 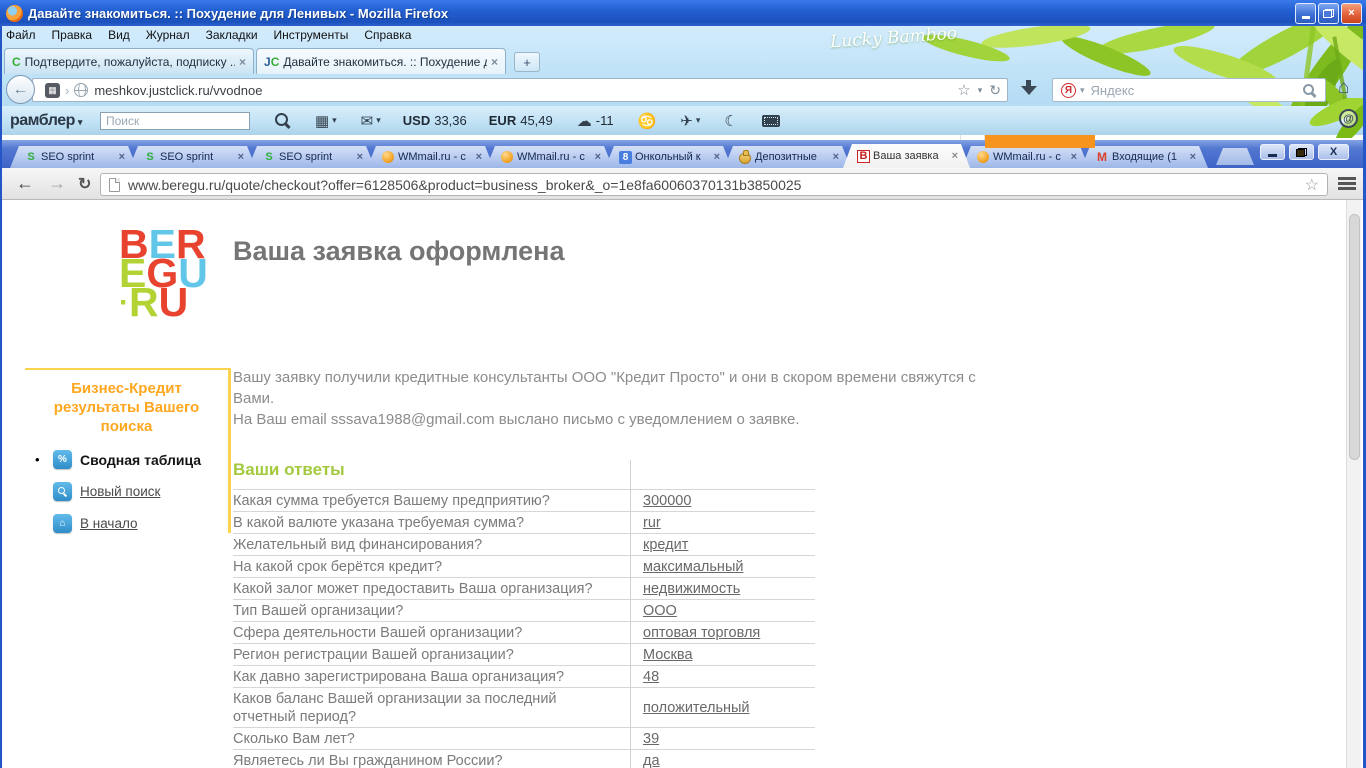 What do you see at coordinates (995, 90) in the screenshot?
I see `reload-icon: ↻` at bounding box center [995, 90].